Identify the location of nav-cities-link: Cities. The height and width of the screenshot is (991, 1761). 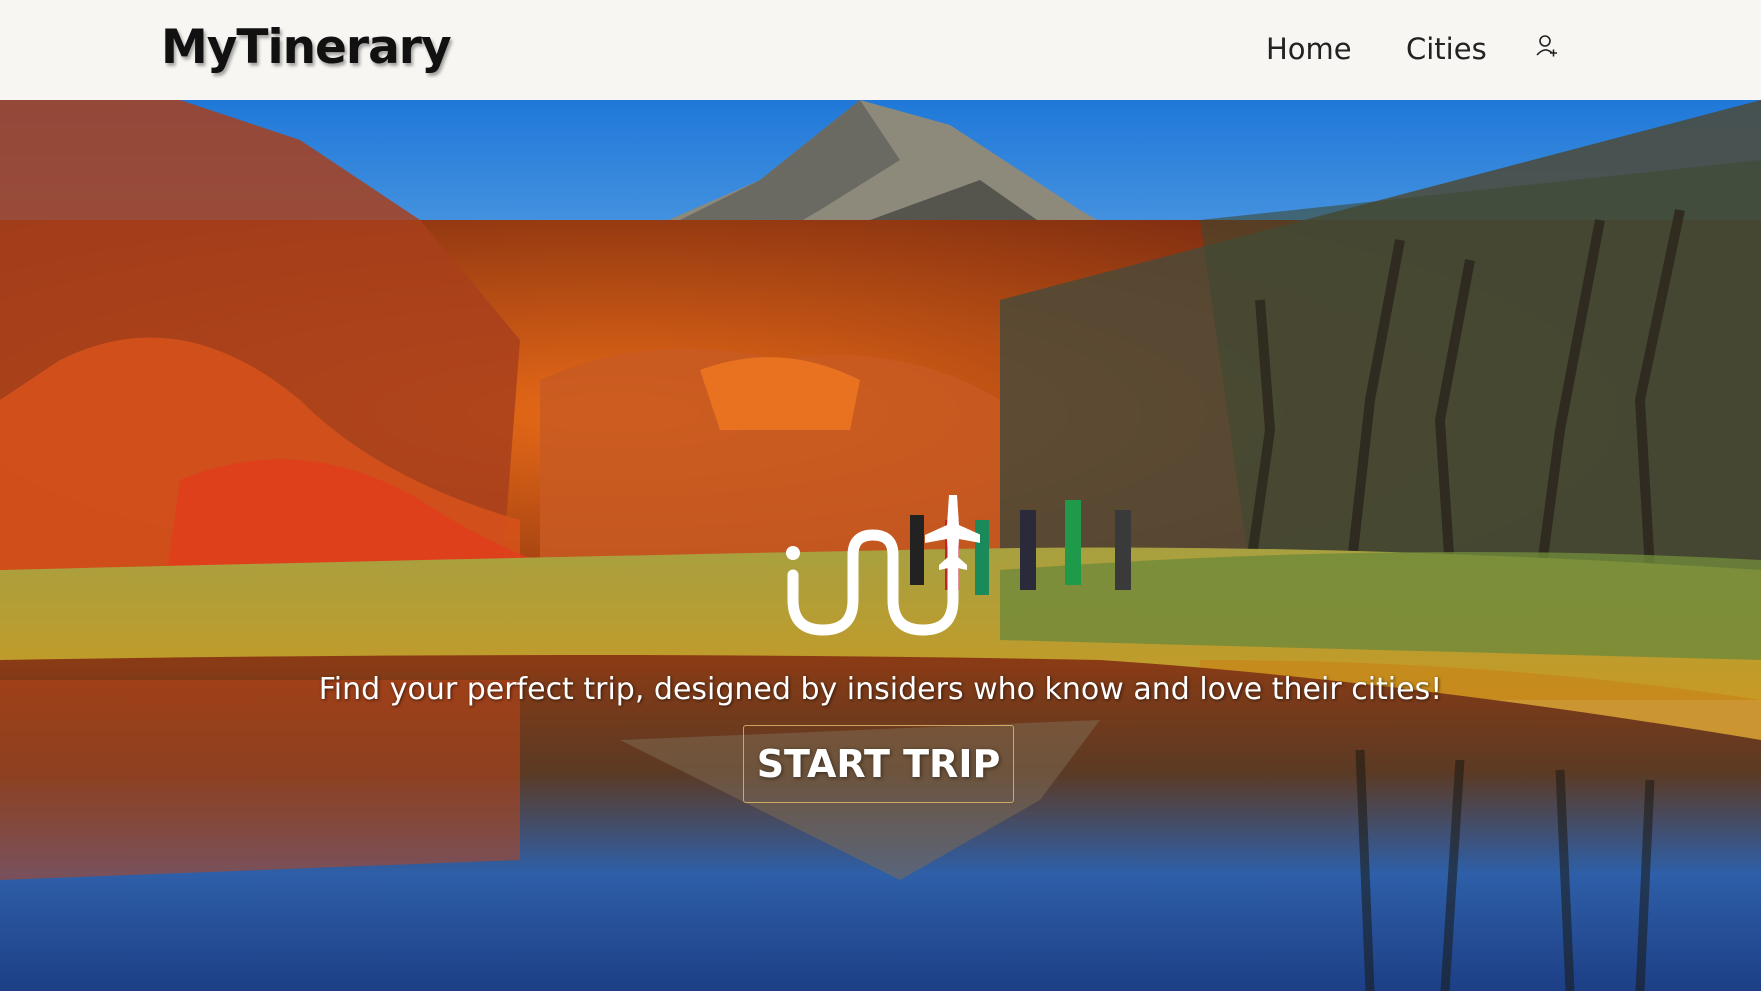
(1446, 49).